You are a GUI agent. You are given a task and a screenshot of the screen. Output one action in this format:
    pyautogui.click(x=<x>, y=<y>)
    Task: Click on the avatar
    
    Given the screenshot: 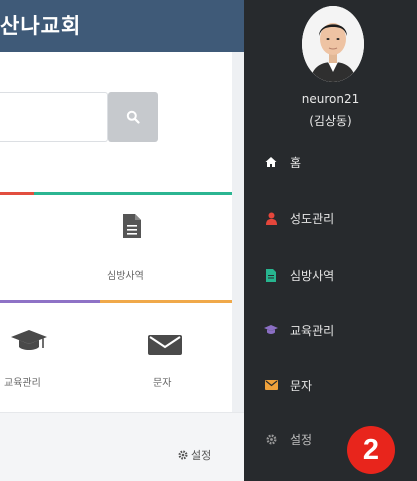 What is the action you would take?
    pyautogui.click(x=333, y=44)
    